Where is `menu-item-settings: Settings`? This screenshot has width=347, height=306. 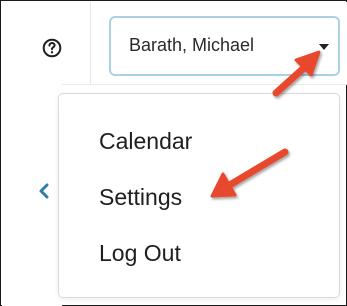
menu-item-settings: Settings is located at coordinates (199, 197).